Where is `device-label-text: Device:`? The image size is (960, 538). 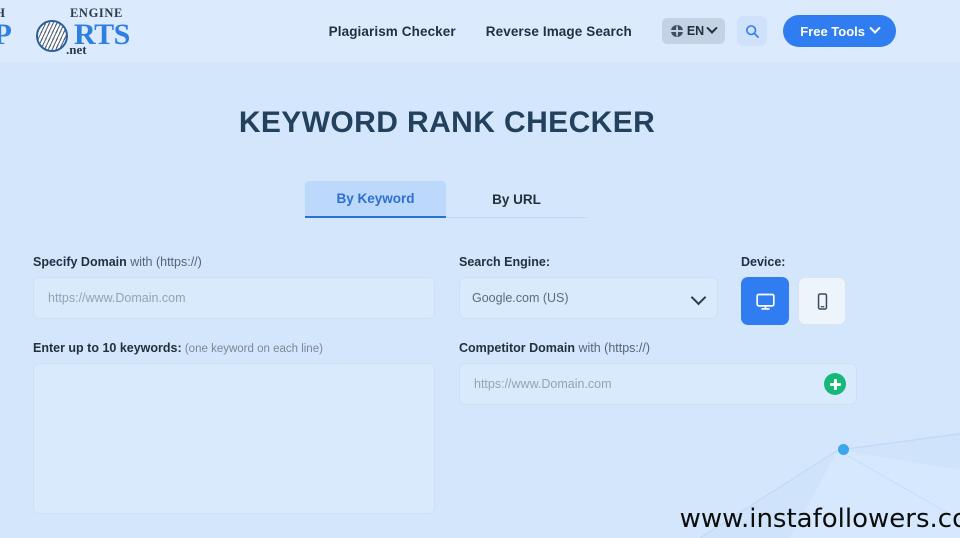
device-label-text: Device: is located at coordinates (763, 262).